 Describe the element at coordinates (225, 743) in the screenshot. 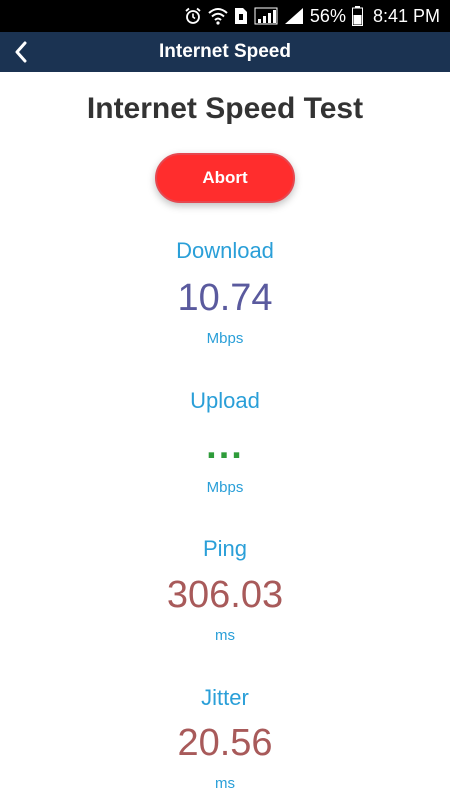

I see `jitter-value: 20.56` at that location.